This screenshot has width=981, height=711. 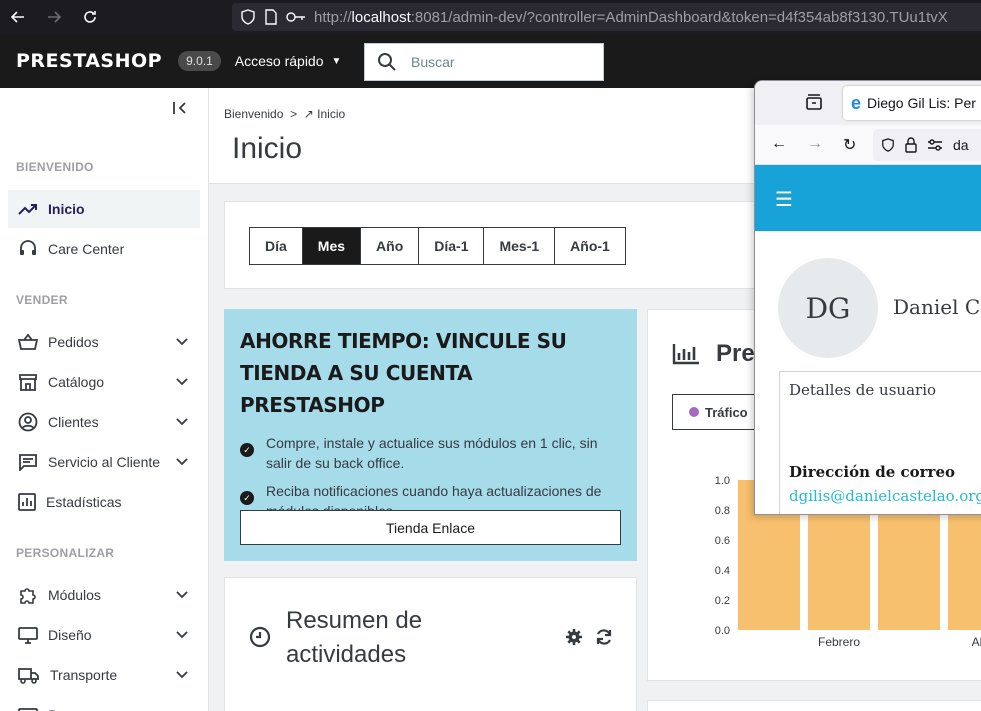 I want to click on section-label-bienvenido: BIENVENIDO, so click(x=55, y=167).